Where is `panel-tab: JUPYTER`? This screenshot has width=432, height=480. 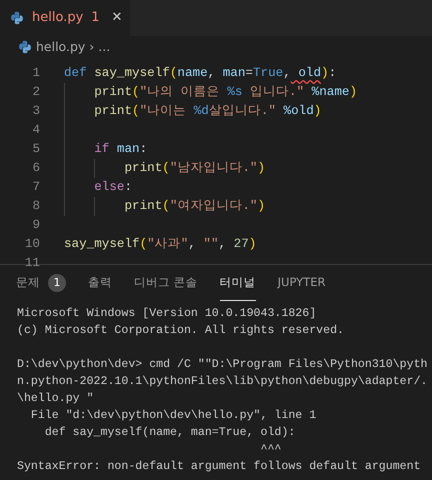 panel-tab: JUPYTER is located at coordinates (302, 283).